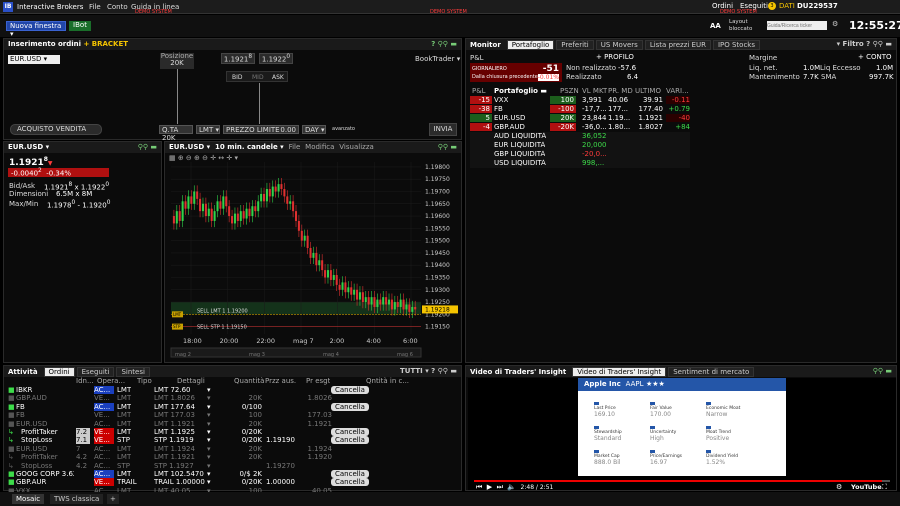  Describe the element at coordinates (110, 44) in the screenshot. I see `bracket-label: BRACKET` at that location.